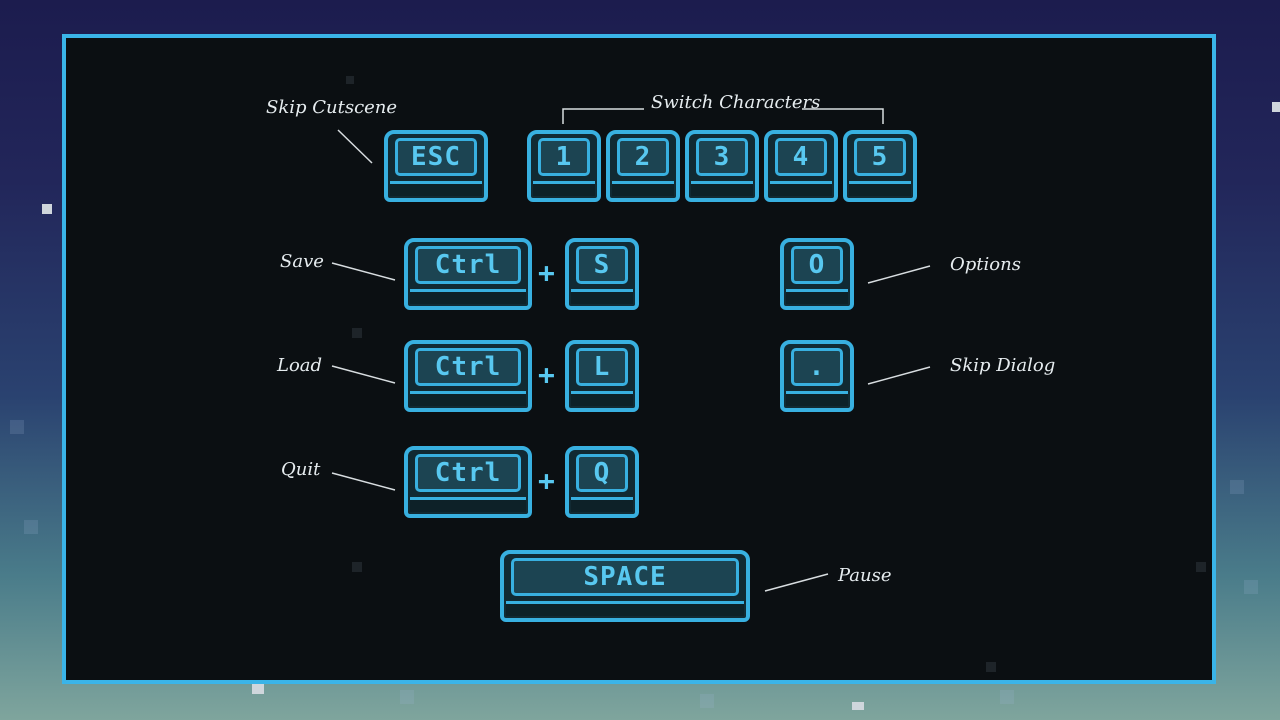 The width and height of the screenshot is (1280, 720). I want to click on space-key: SPACE, so click(625, 586).